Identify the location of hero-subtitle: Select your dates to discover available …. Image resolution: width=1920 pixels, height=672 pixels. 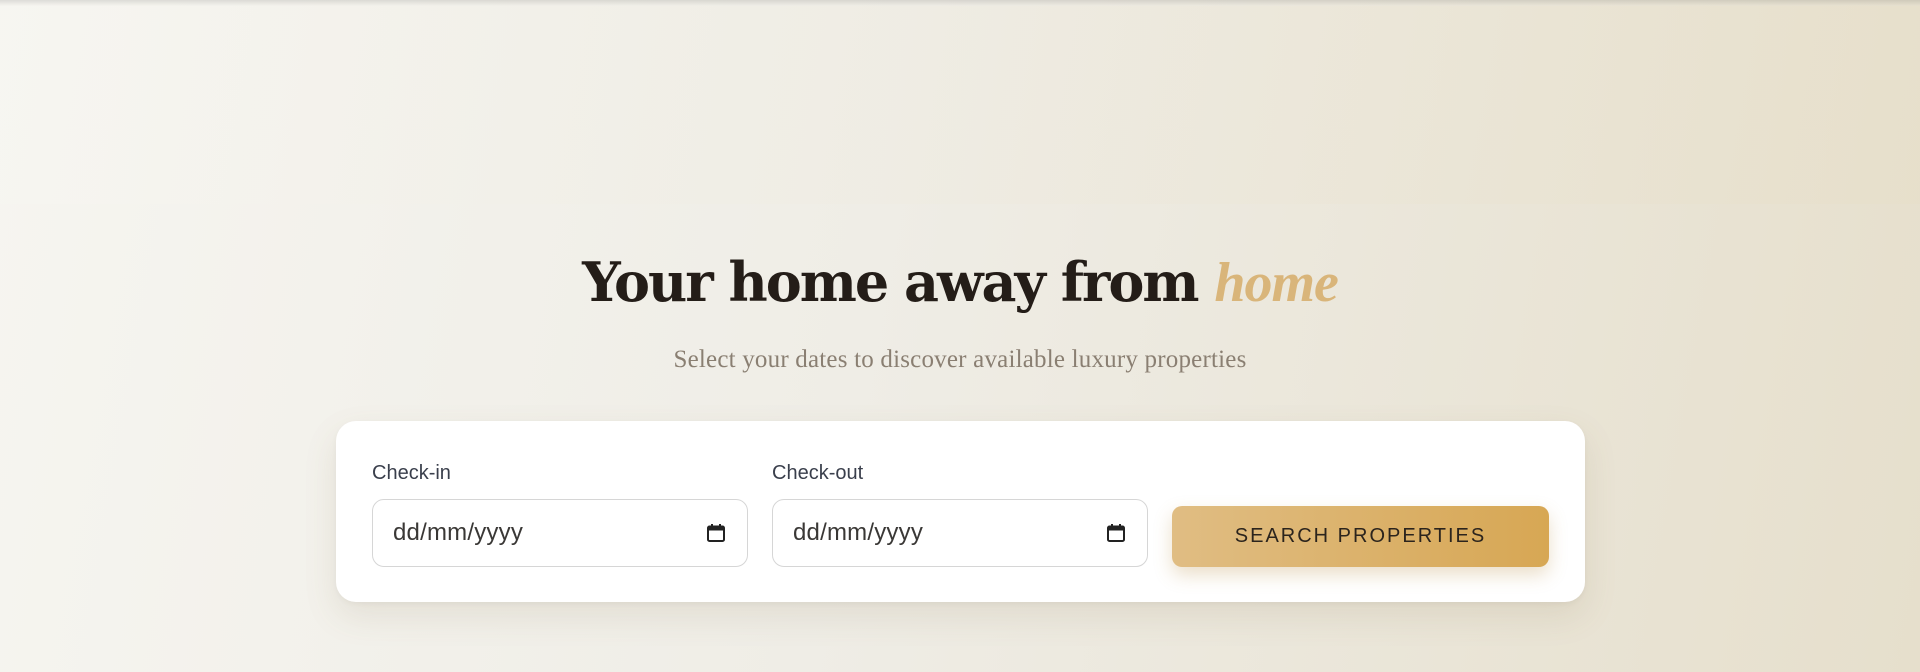
(960, 359).